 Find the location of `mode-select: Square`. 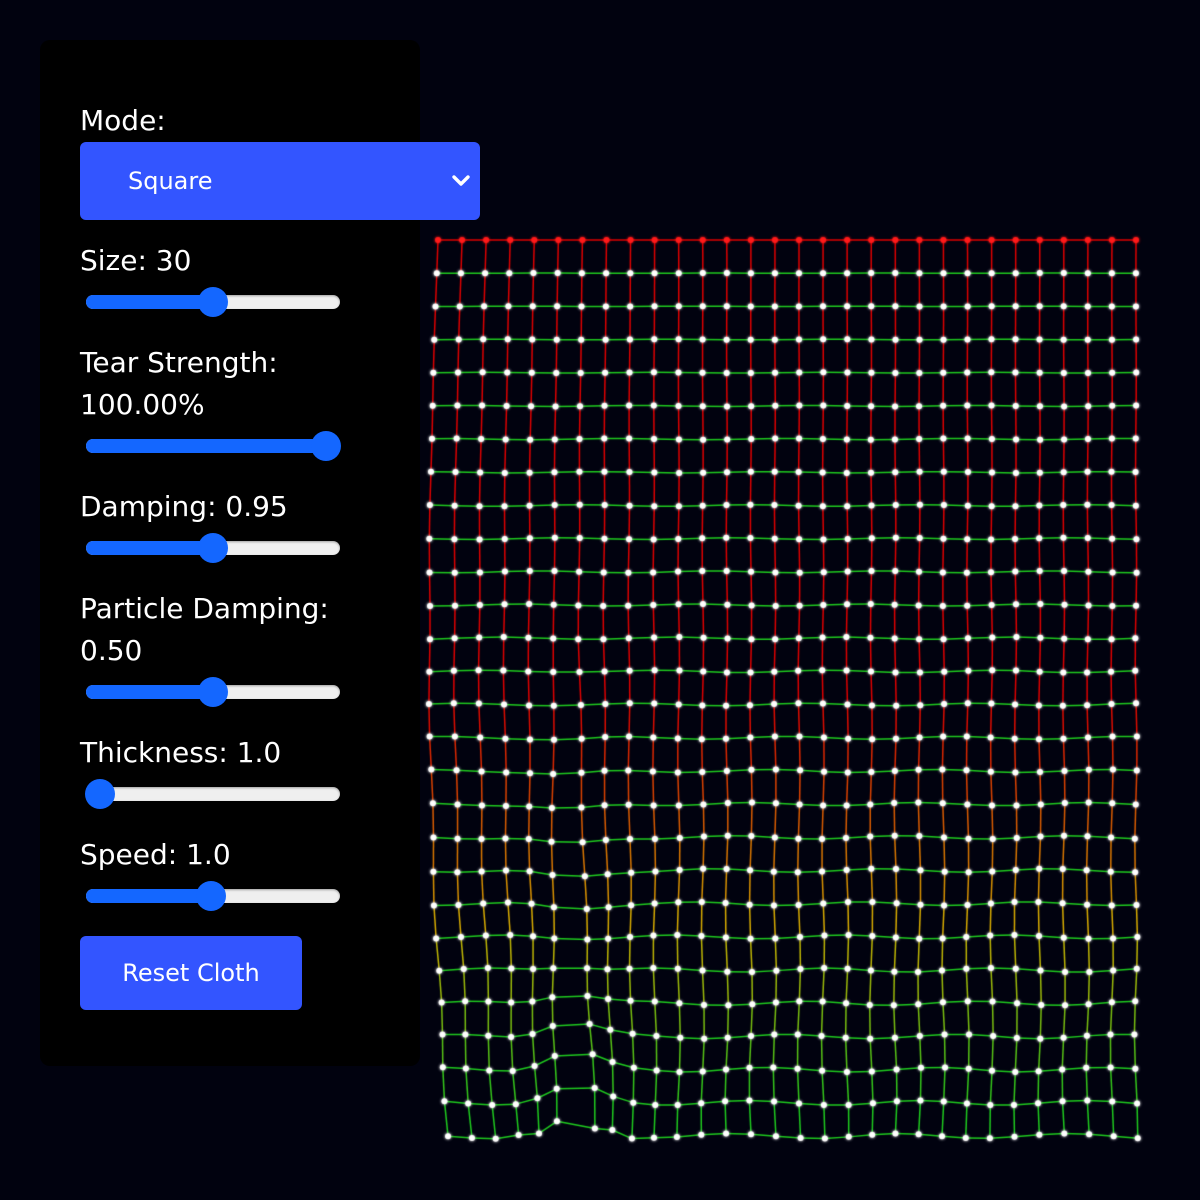

mode-select: Square is located at coordinates (280, 181).